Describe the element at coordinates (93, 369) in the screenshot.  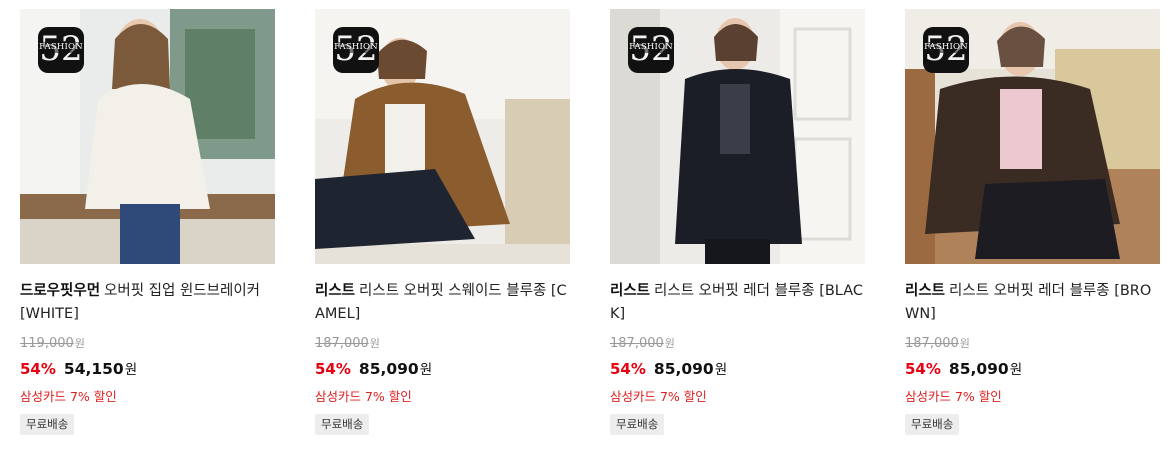
I see `sale-price: 54,150` at that location.